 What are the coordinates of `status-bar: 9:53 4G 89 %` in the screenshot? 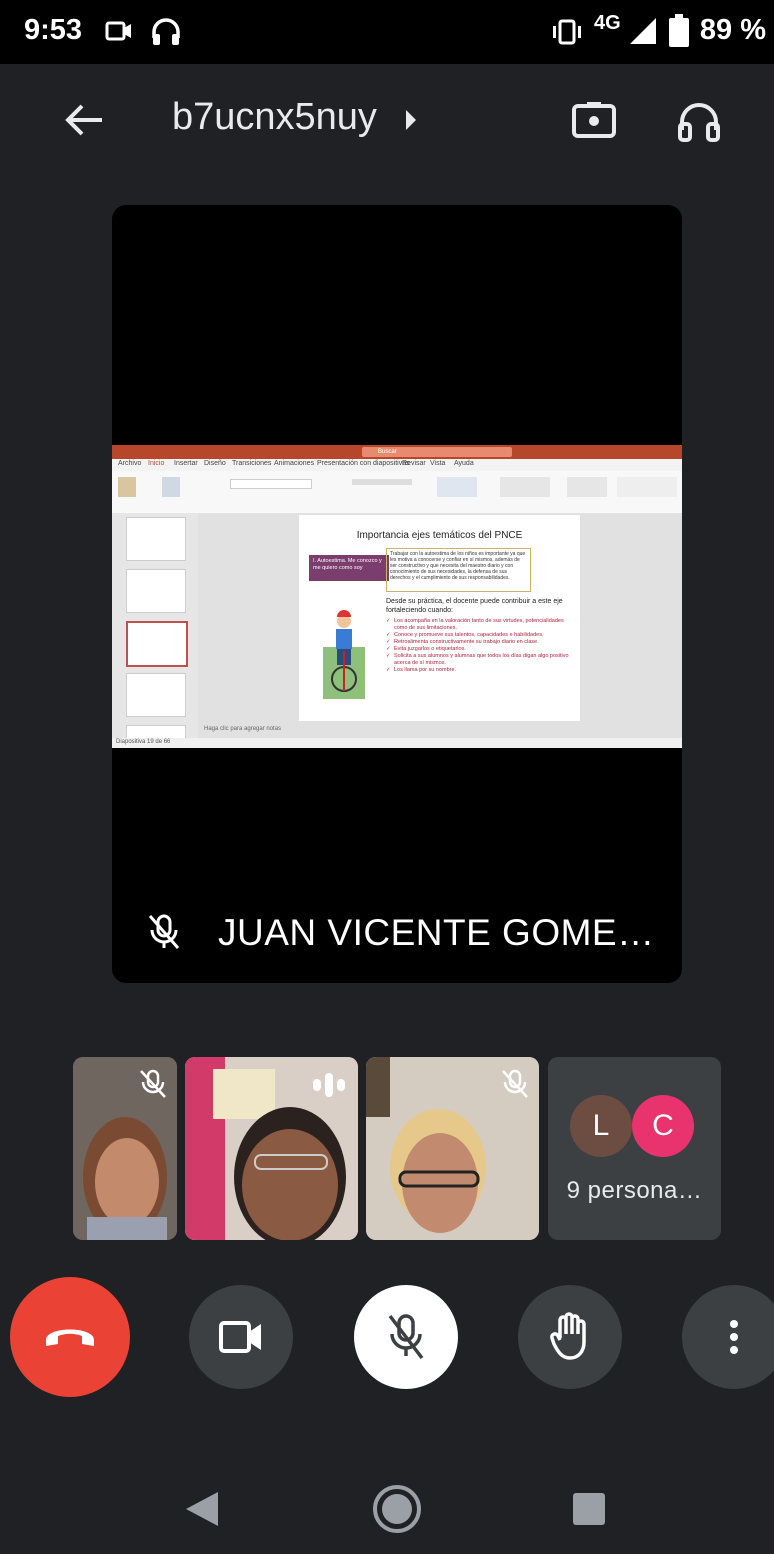 It's located at (387, 32).